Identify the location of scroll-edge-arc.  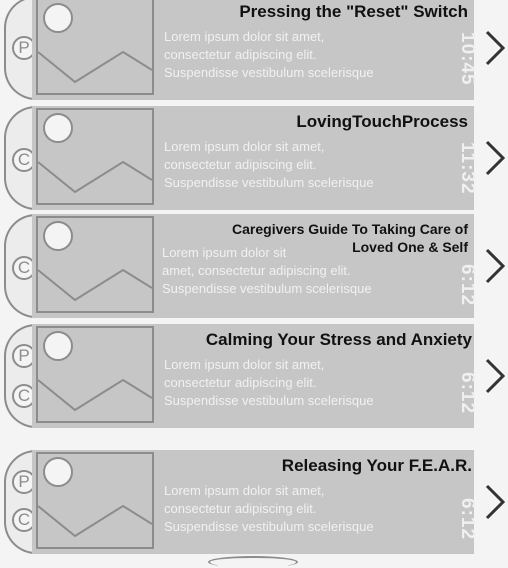
(253, 562).